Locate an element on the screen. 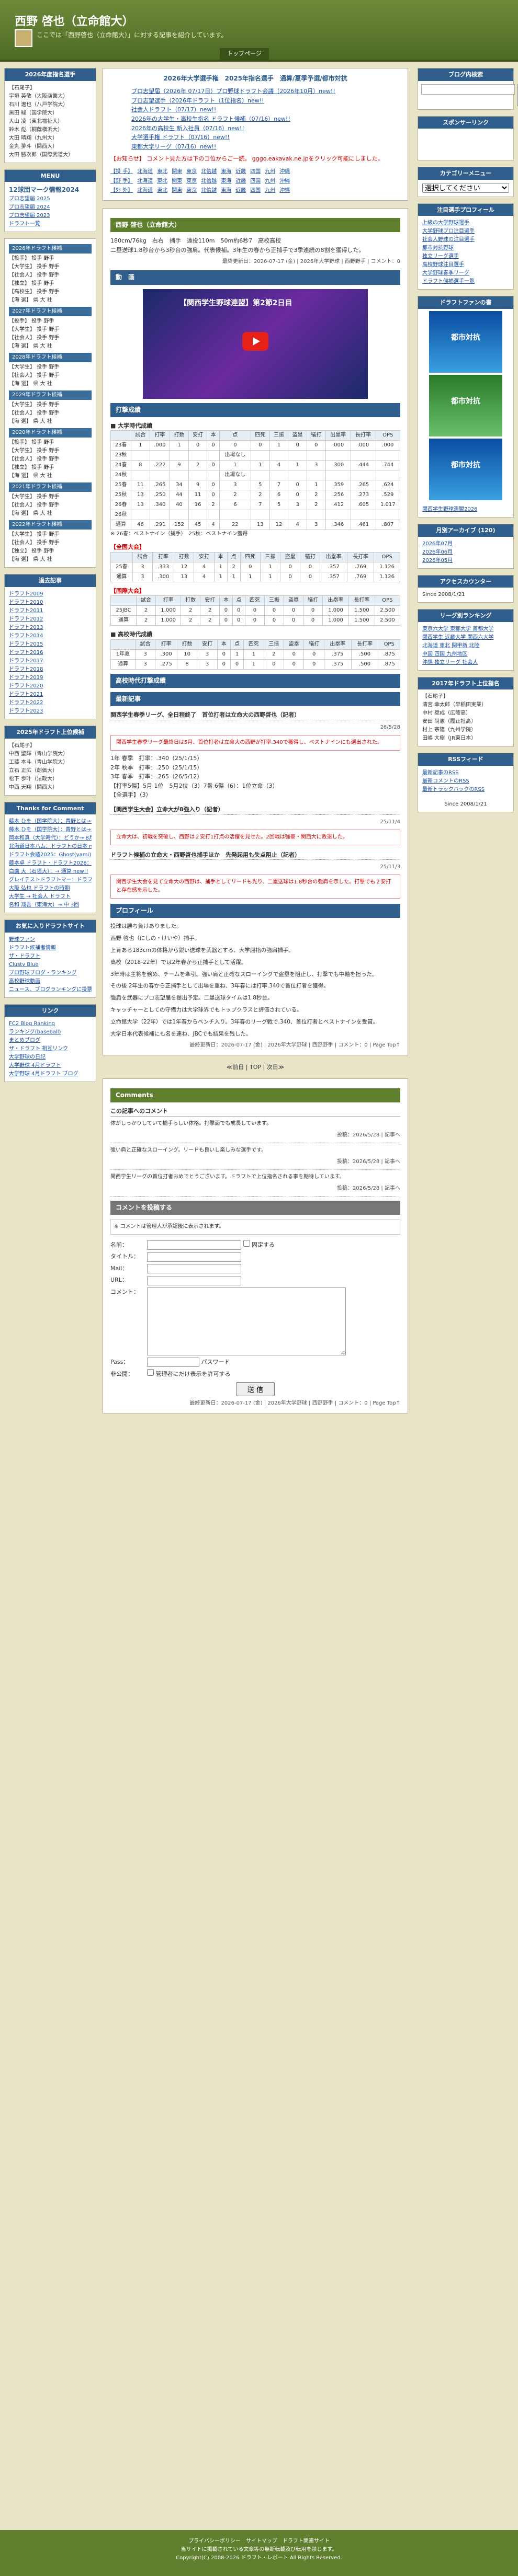 This screenshot has height=2576, width=518. category-select: 選択してください is located at coordinates (466, 187).